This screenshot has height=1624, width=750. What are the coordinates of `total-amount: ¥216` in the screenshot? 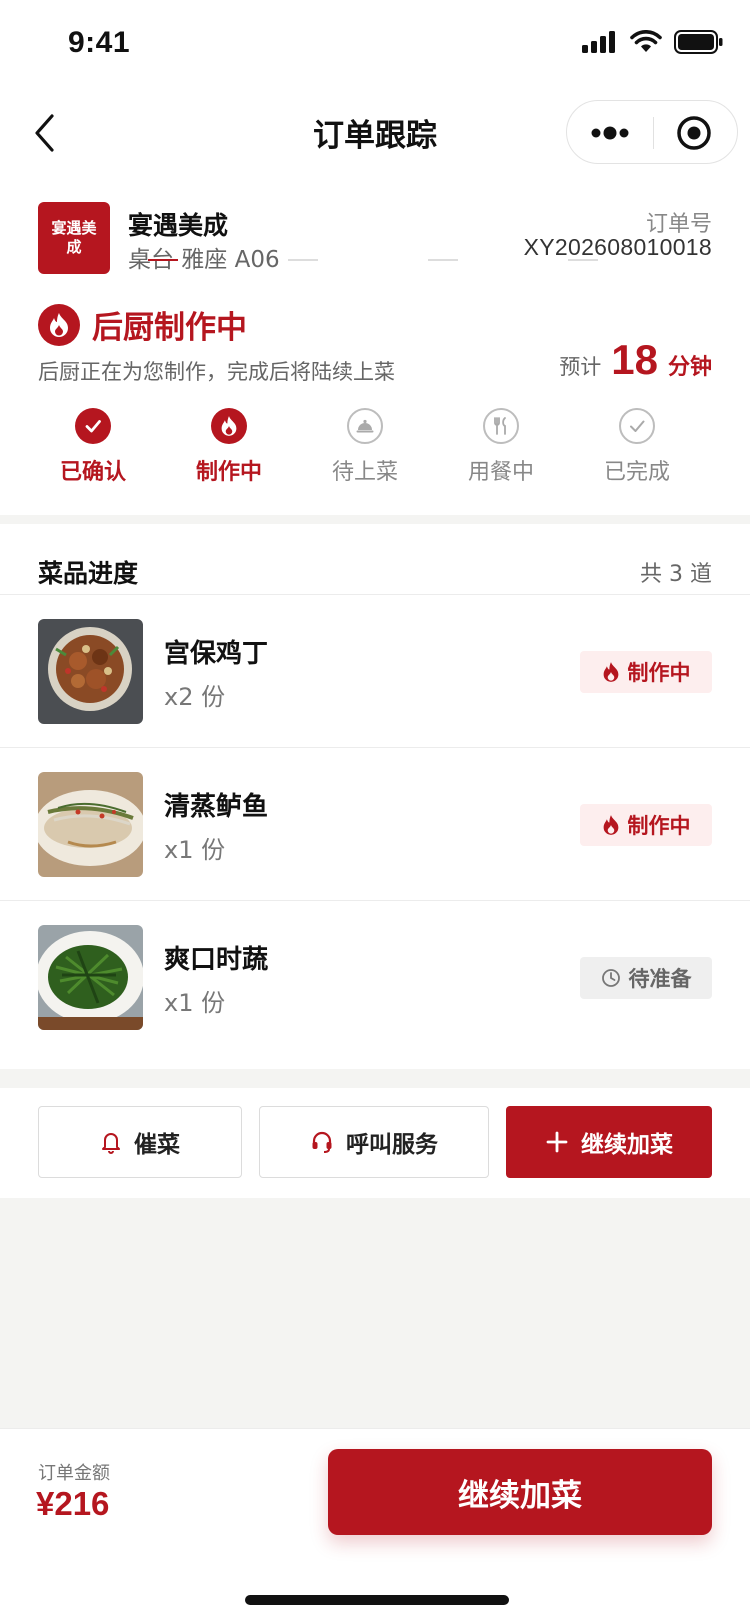 It's located at (73, 1503).